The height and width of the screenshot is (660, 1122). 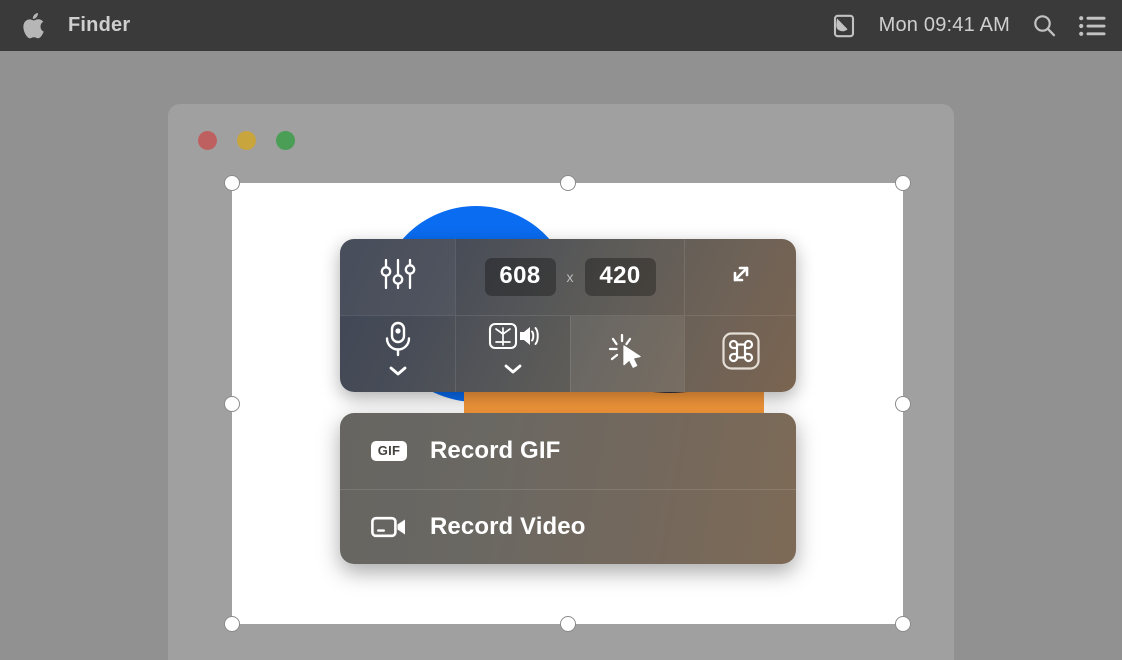 What do you see at coordinates (232, 624) in the screenshot?
I see `selection-handle-bottom-left` at bounding box center [232, 624].